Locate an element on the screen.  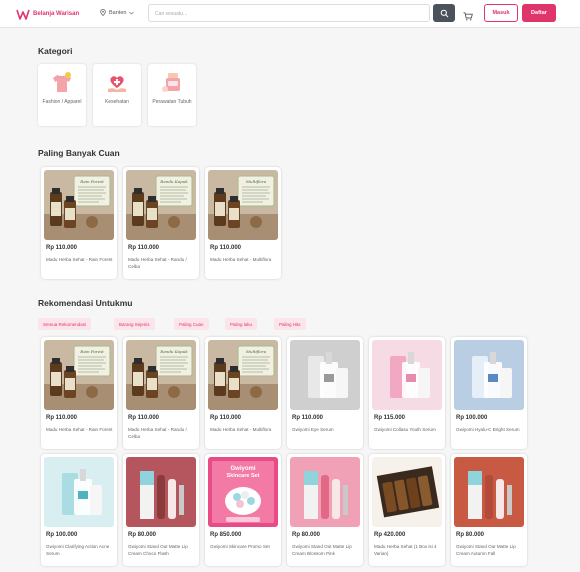
category-fashion: Fashion / Apparel is located at coordinates (62, 95).